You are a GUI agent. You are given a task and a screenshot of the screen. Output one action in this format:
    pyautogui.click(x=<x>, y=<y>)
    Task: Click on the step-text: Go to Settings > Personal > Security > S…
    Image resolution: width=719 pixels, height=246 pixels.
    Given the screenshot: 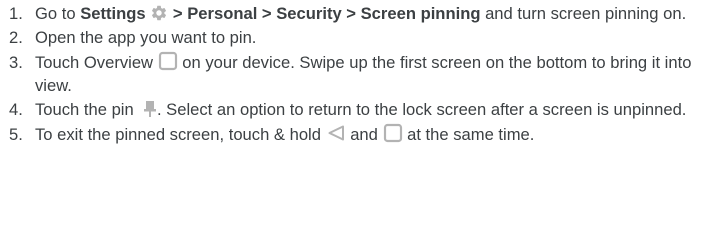 What is the action you would take?
    pyautogui.click(x=361, y=13)
    